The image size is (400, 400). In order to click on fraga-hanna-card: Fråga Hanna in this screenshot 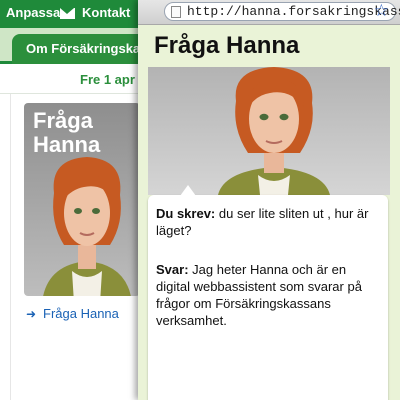, I will do `click(82, 199)`.